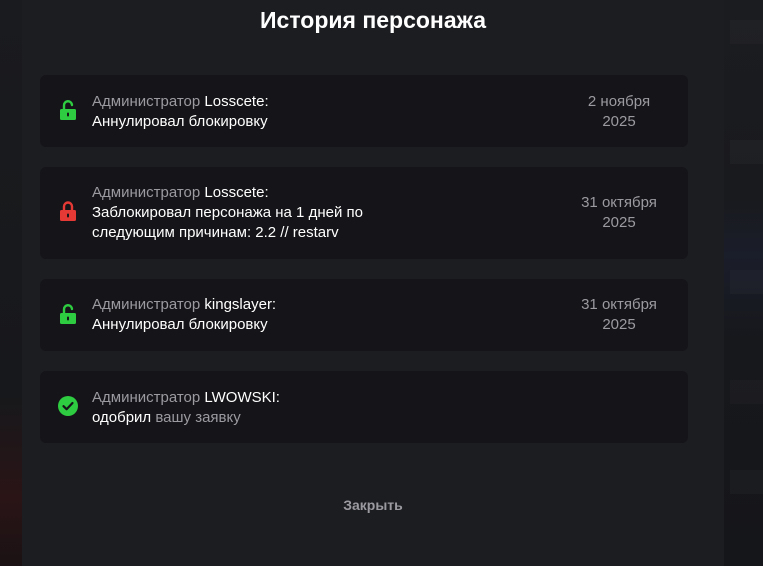 This screenshot has height=566, width=763. Describe the element at coordinates (373, 20) in the screenshot. I see `modal-title: История персонажа` at that location.